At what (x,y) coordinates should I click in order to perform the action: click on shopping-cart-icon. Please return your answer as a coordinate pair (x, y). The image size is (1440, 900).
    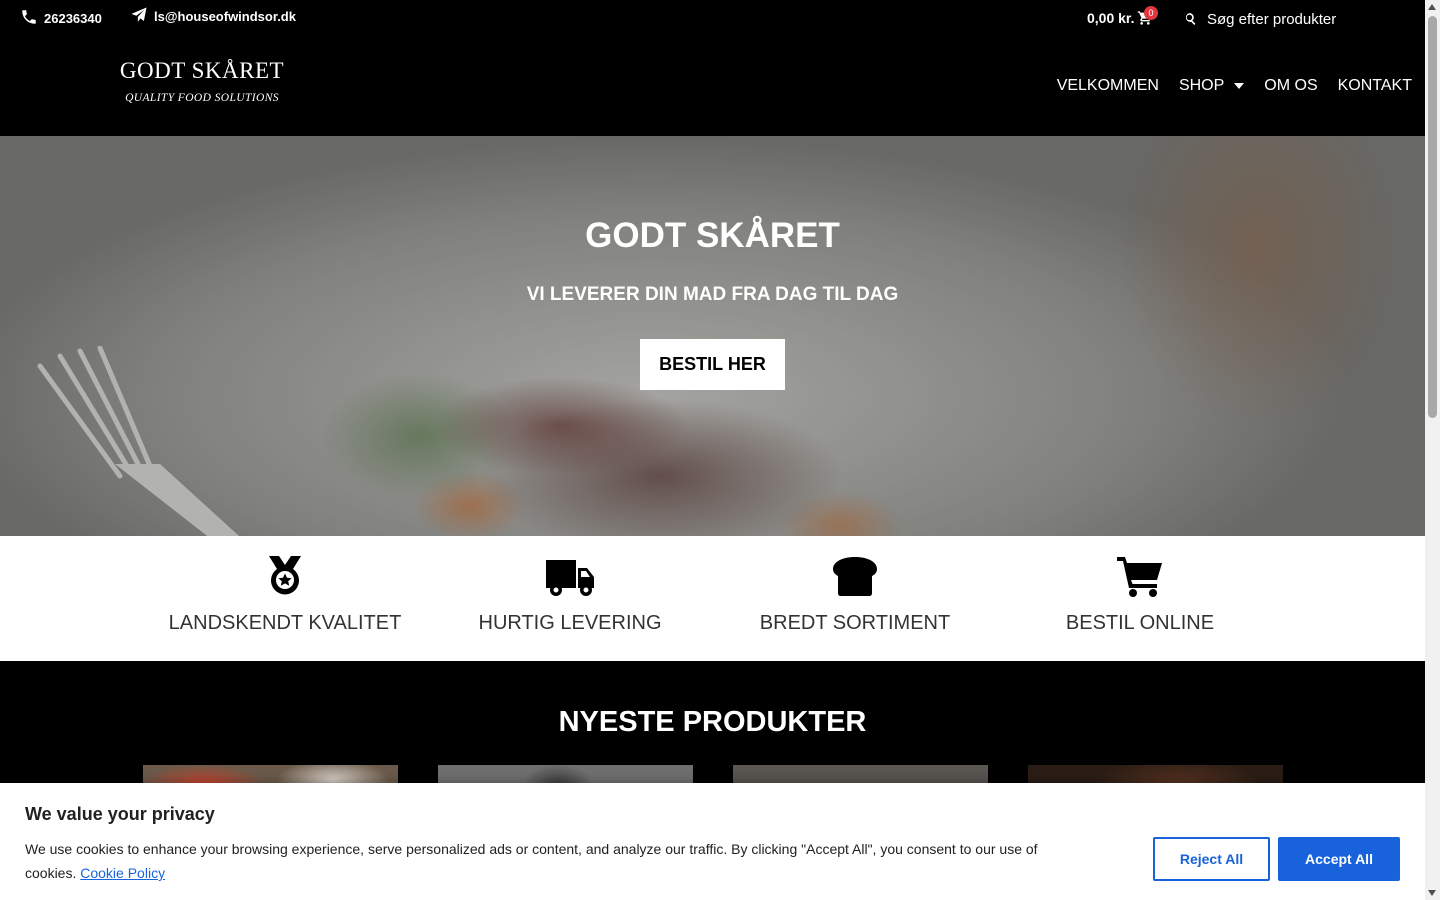
    Looking at the image, I should click on (1140, 576).